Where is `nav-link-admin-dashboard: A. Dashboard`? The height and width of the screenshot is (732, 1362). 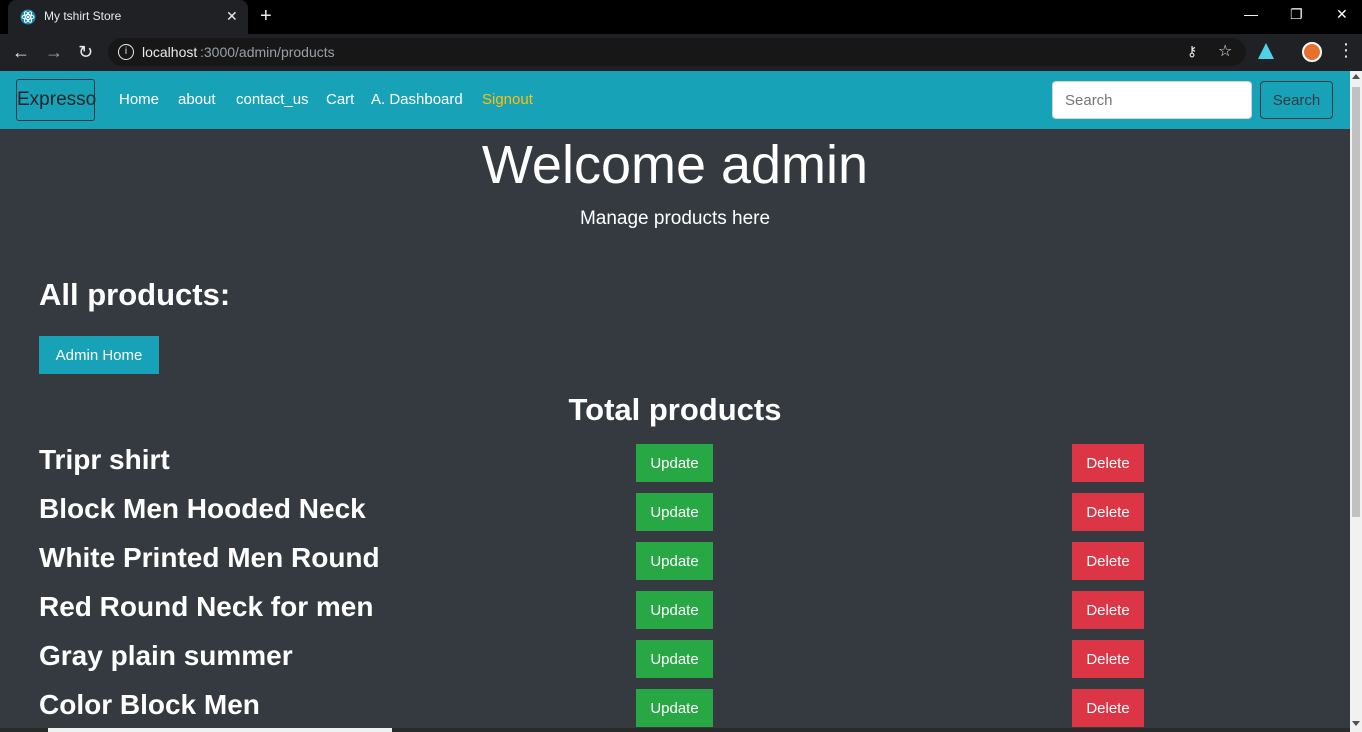 nav-link-admin-dashboard: A. Dashboard is located at coordinates (417, 99).